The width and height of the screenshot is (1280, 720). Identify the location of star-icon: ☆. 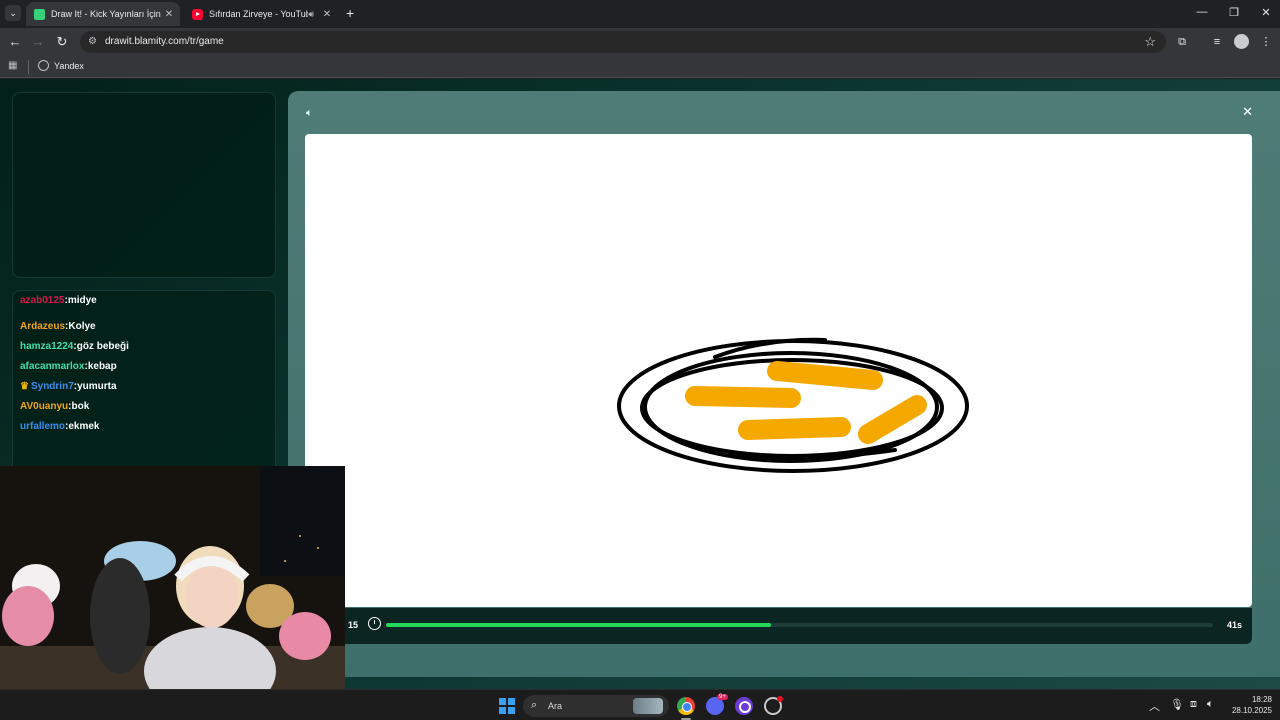
(1150, 42).